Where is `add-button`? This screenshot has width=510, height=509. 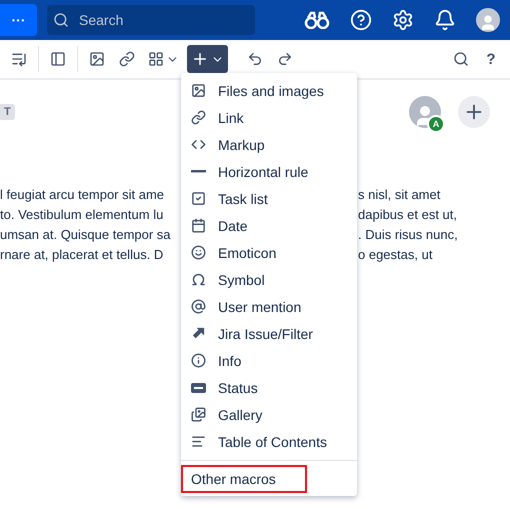
add-button is located at coordinates (474, 112).